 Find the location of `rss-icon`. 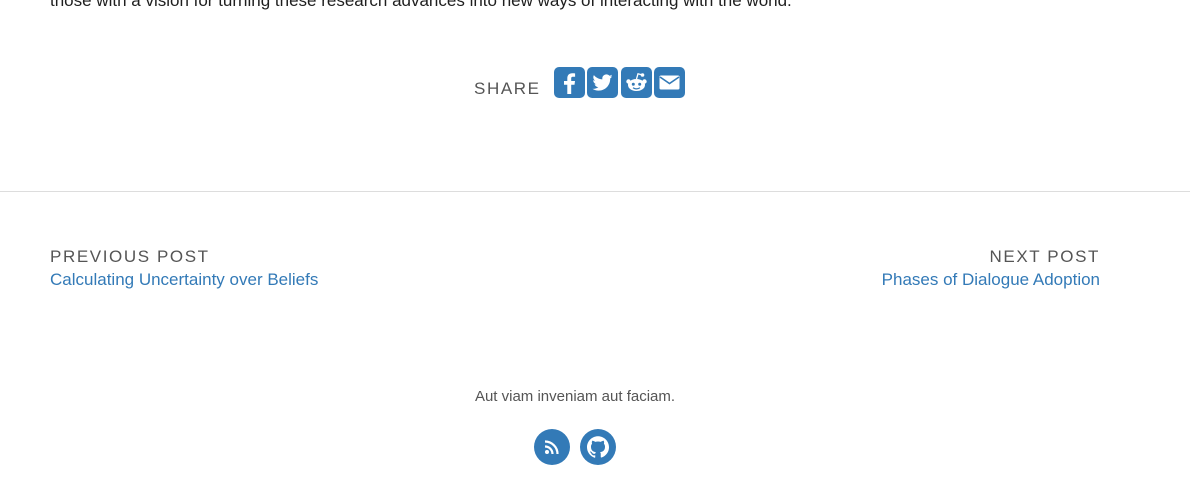

rss-icon is located at coordinates (551, 447).